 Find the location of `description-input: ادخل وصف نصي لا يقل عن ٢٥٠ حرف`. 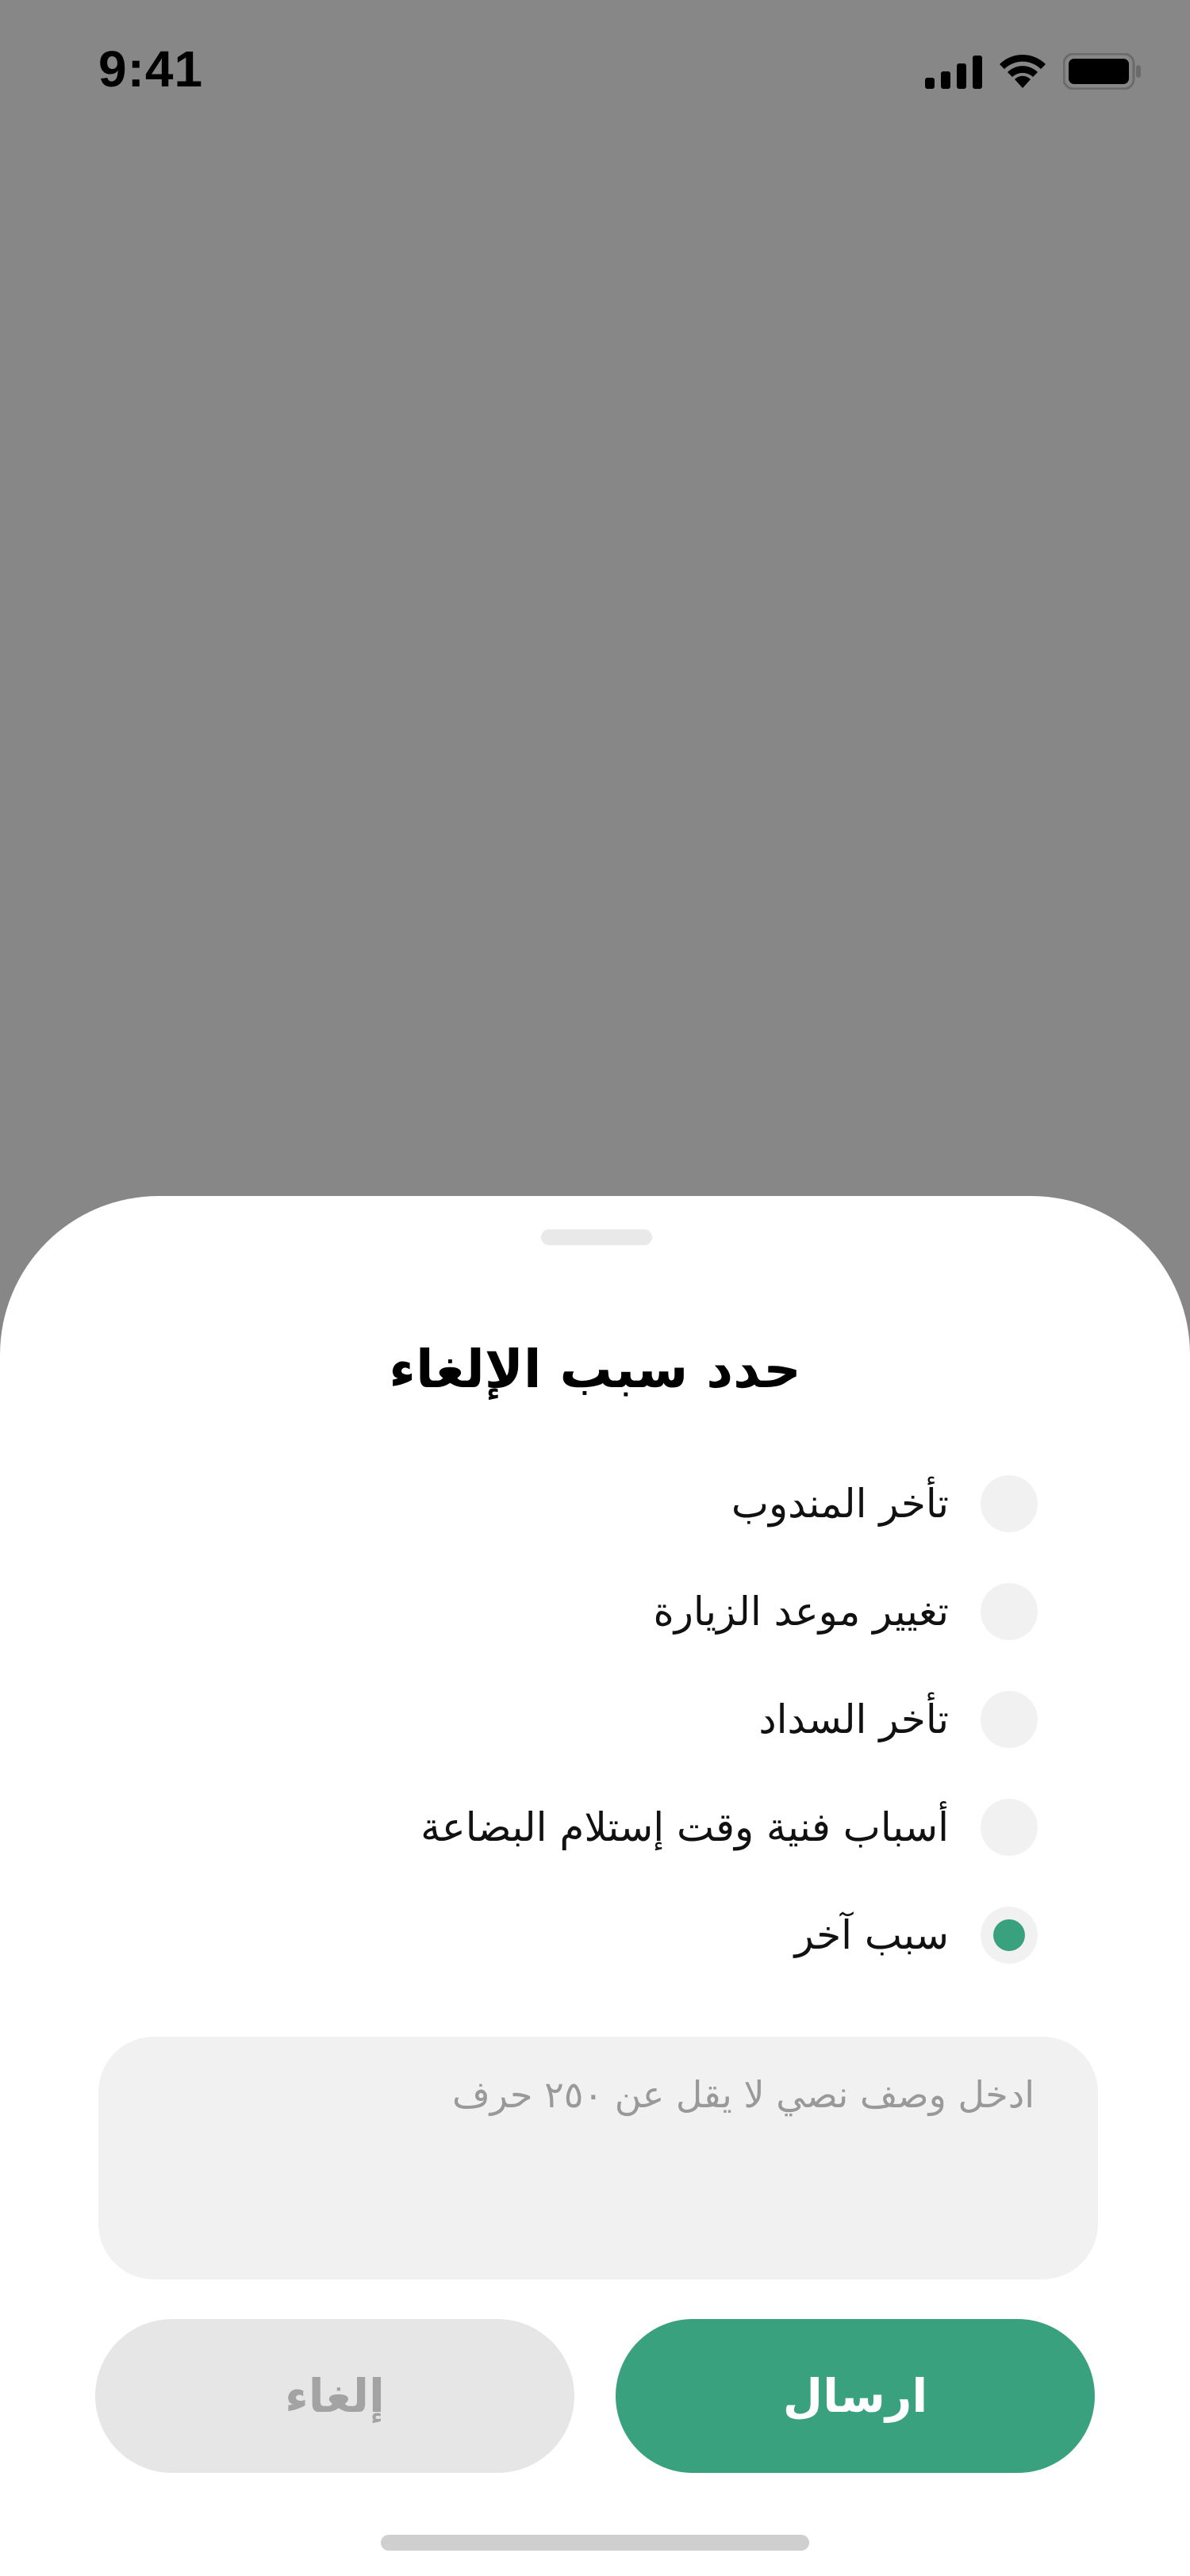

description-input: ادخل وصف نصي لا يقل عن ٢٥٠ حرف is located at coordinates (598, 2158).